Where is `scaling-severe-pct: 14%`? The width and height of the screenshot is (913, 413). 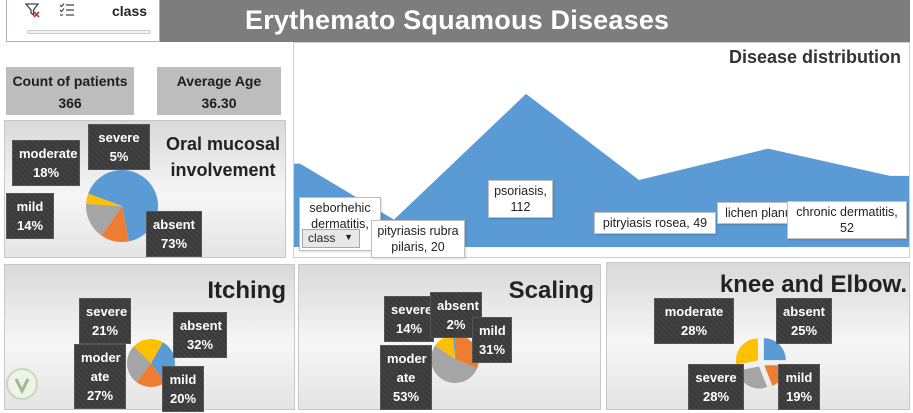
scaling-severe-pct: 14% is located at coordinates (409, 328).